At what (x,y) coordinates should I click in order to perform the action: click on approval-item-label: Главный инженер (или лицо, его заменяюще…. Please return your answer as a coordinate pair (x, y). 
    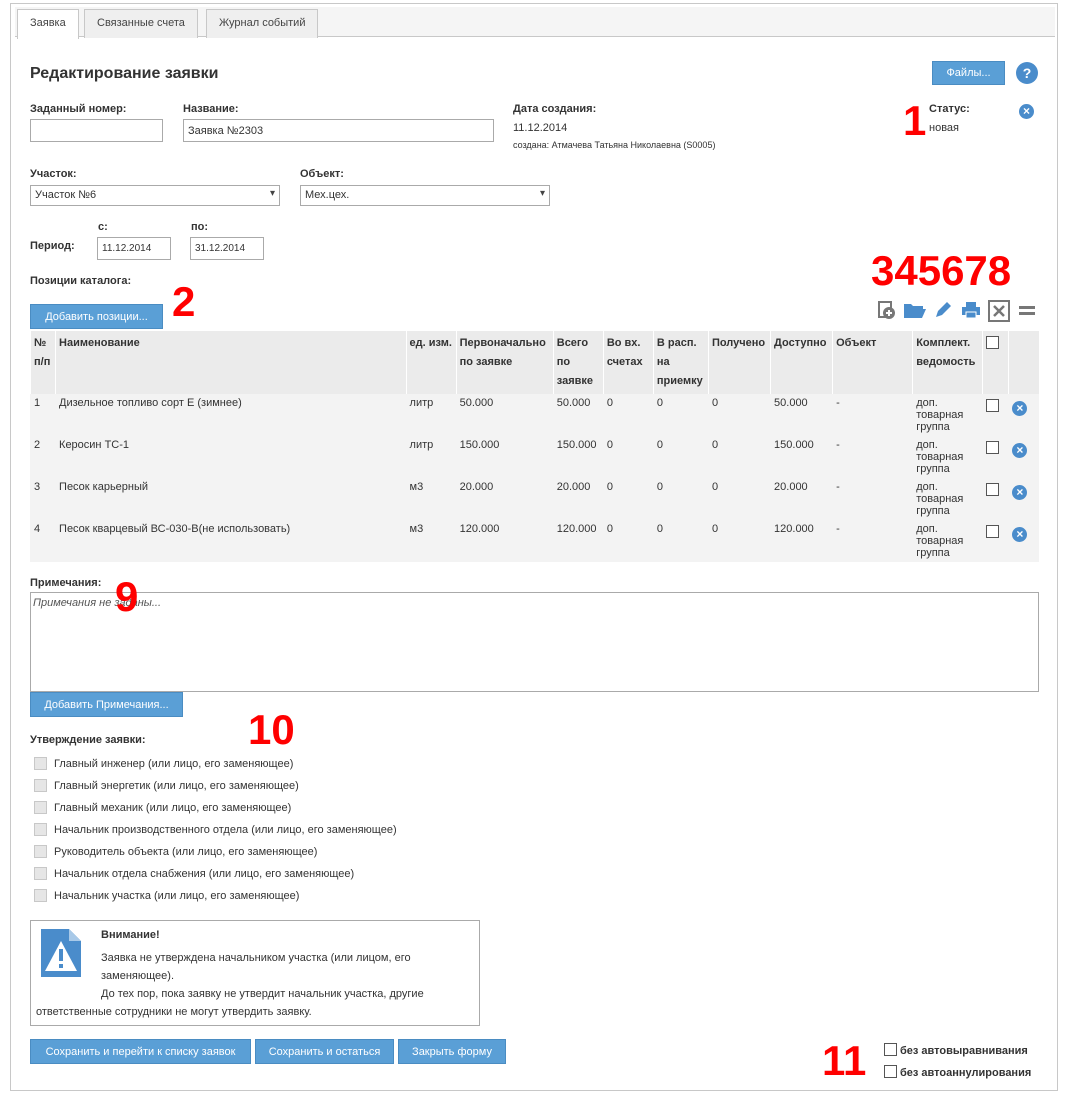
    Looking at the image, I should click on (174, 764).